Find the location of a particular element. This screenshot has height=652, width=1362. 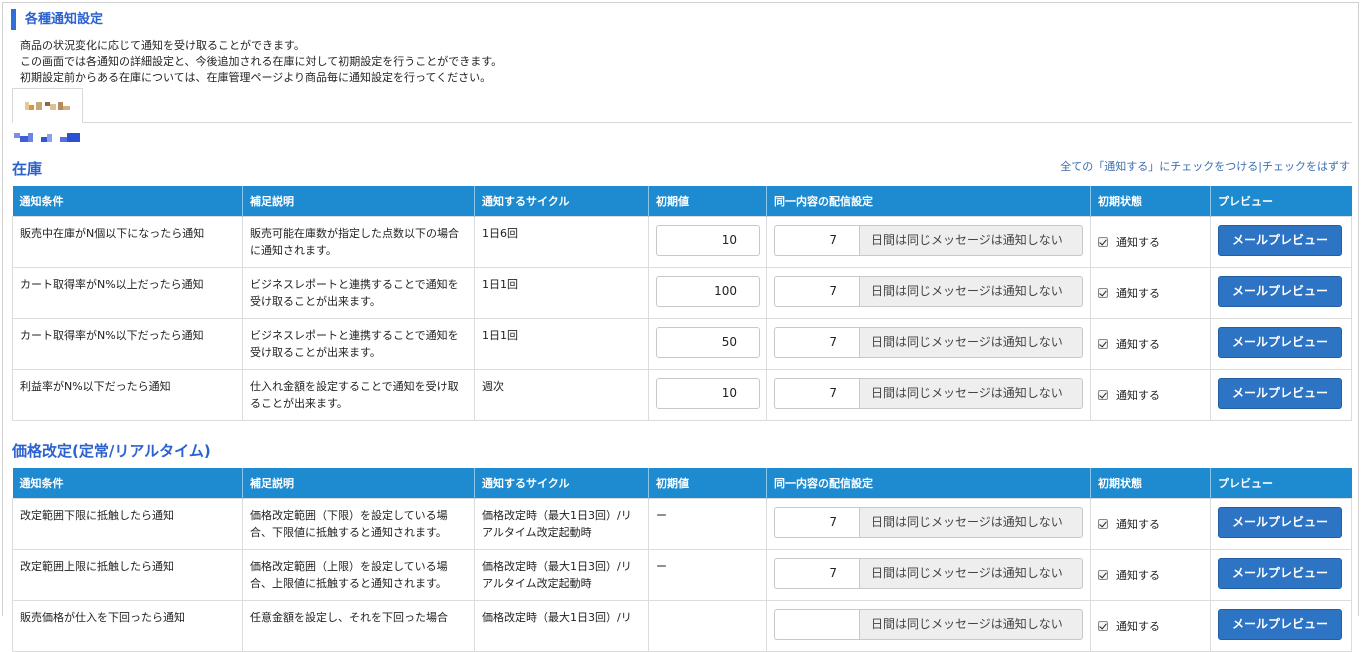

condition-cell: 販売中在庫がN個以下になったら通知 is located at coordinates (127, 241).